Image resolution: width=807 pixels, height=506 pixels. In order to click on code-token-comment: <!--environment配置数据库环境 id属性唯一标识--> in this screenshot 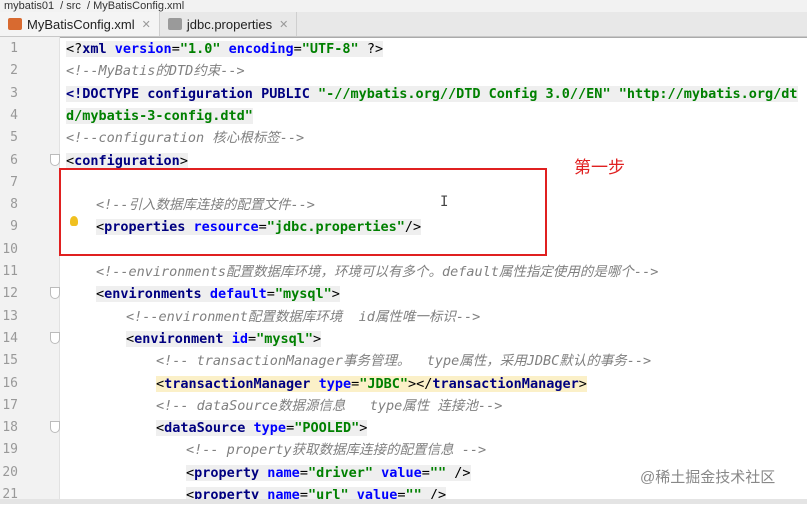, I will do `click(303, 316)`.